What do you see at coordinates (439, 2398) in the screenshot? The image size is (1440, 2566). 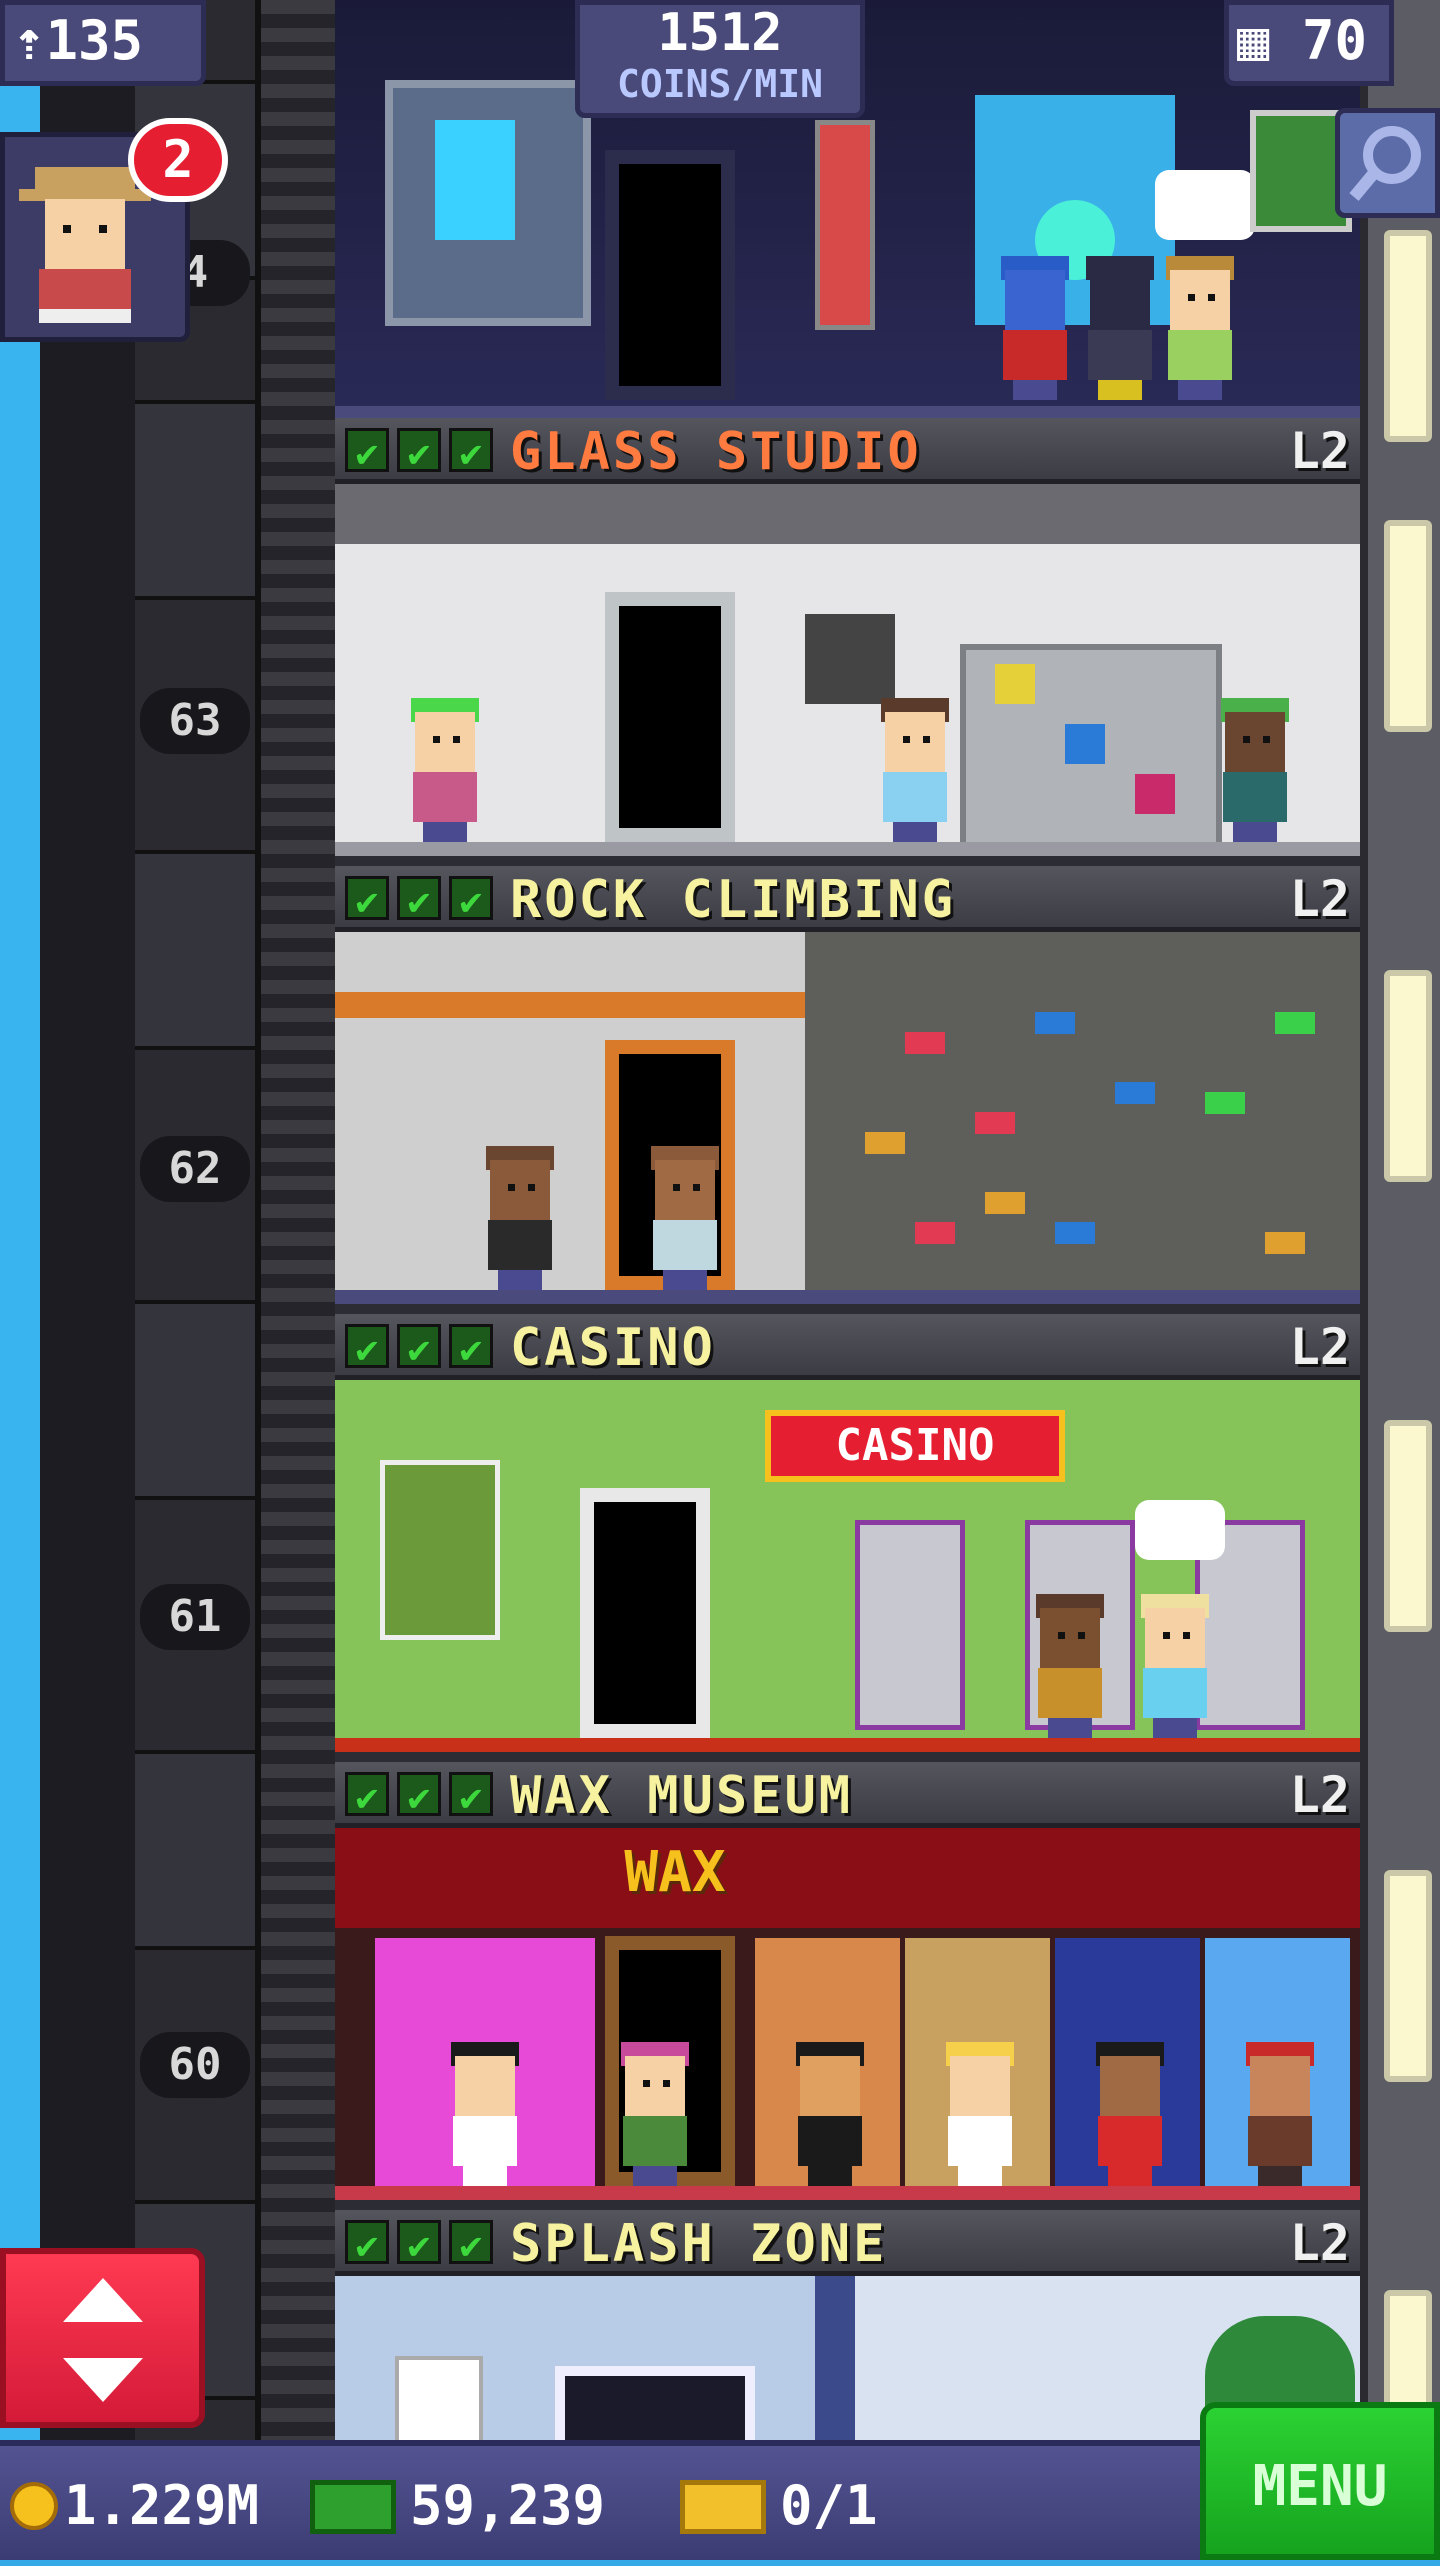 I see `splash-sign` at bounding box center [439, 2398].